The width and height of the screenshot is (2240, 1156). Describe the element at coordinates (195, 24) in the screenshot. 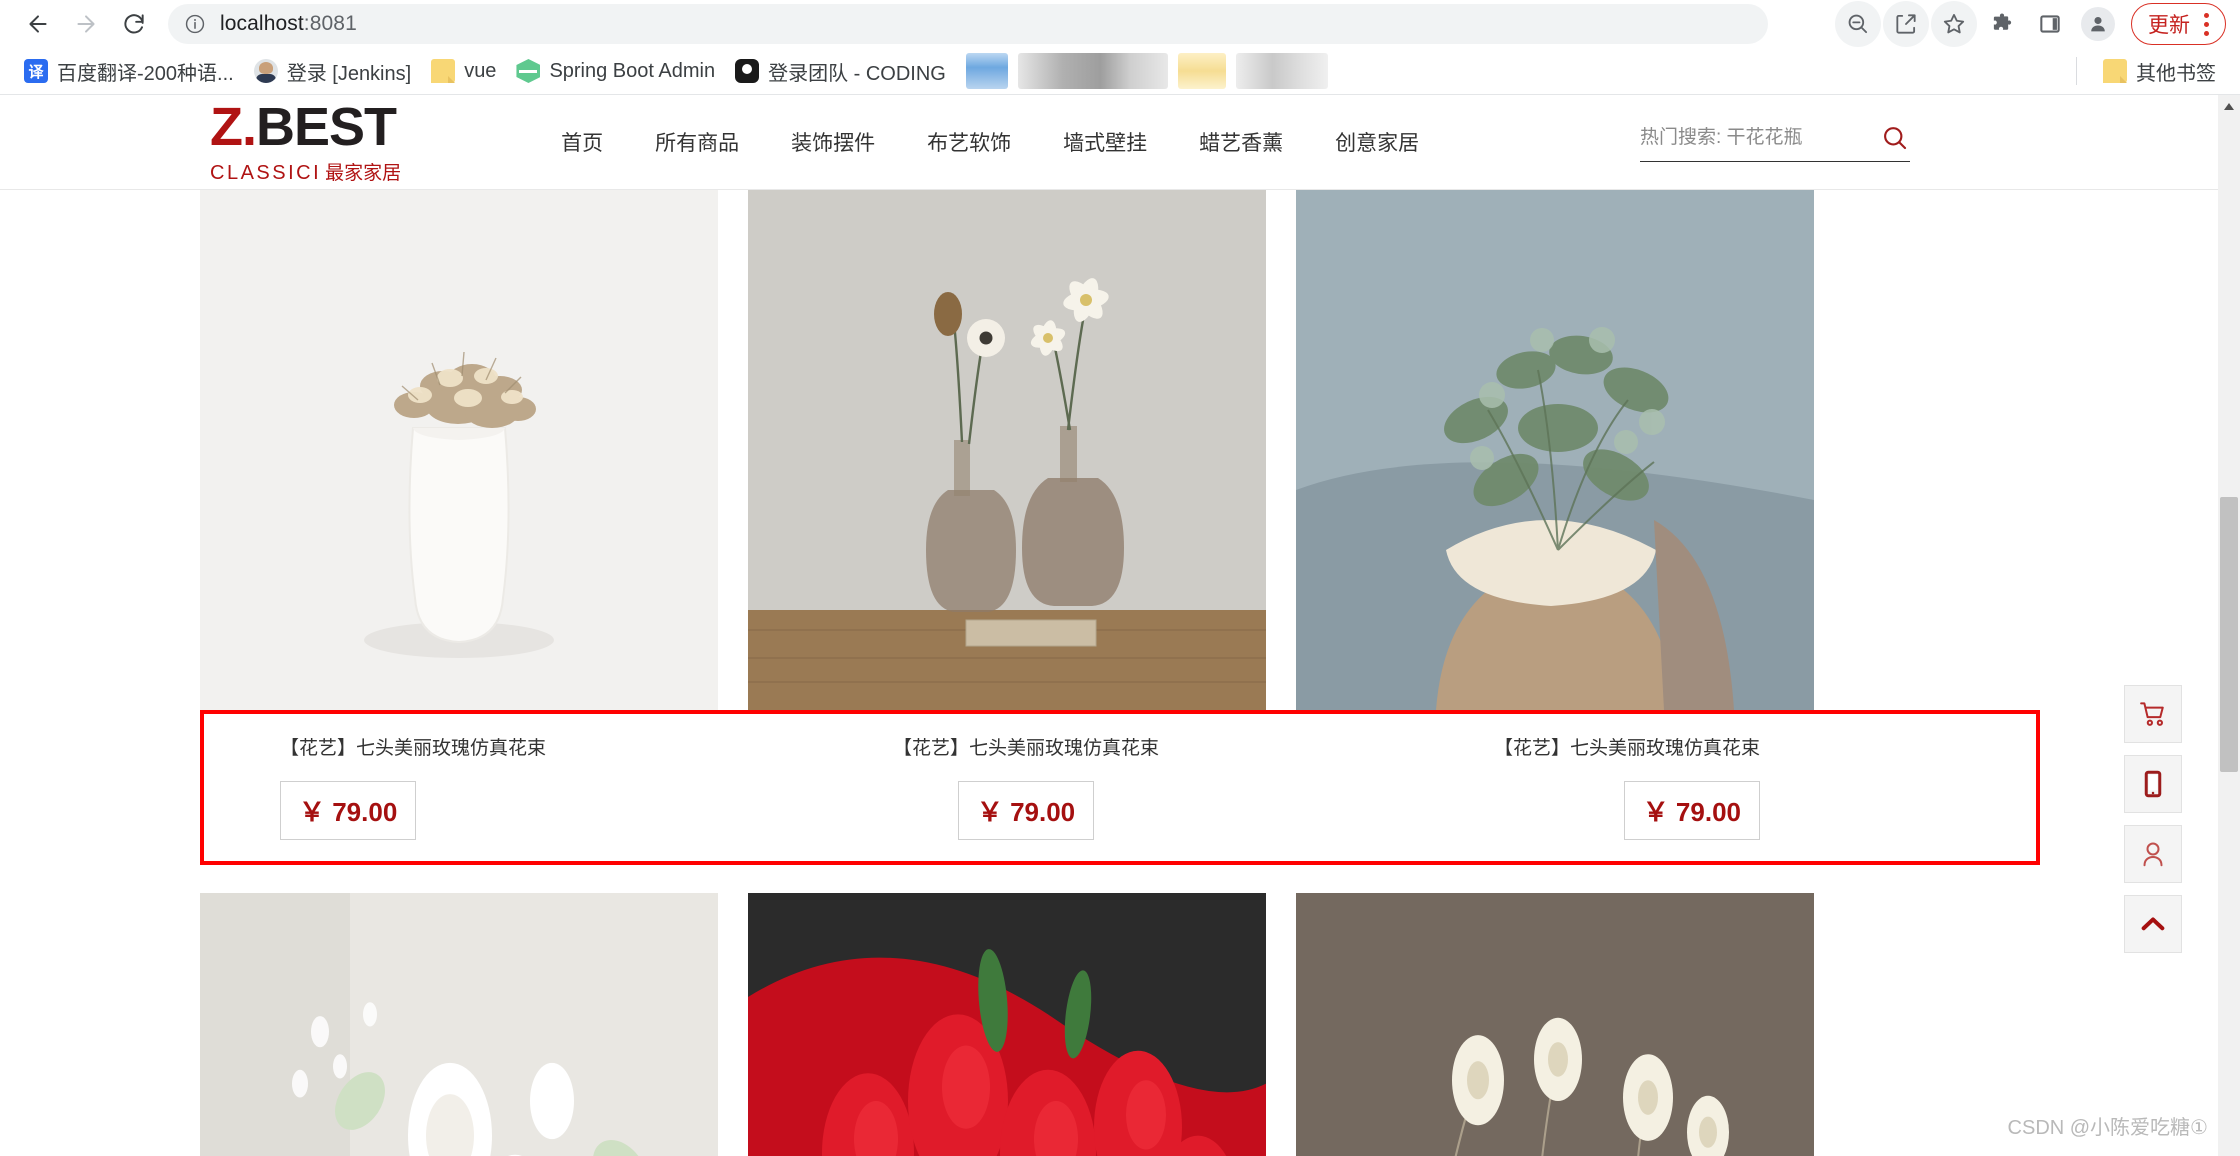

I see `site-info-icon` at that location.